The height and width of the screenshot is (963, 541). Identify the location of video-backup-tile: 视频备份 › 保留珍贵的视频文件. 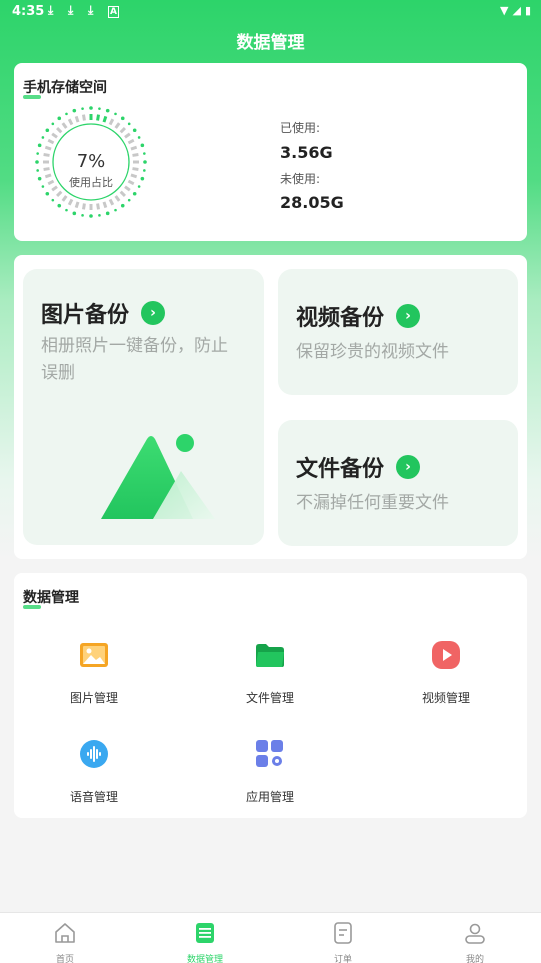
(398, 332).